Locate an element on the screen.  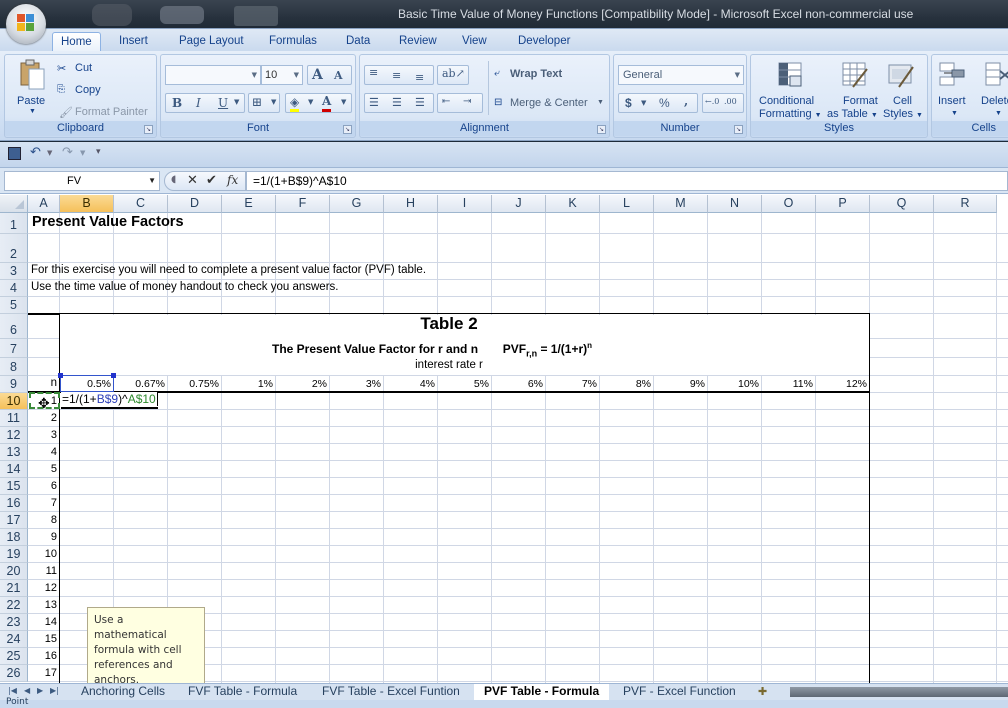
undo-dropdown-icon: ▼ is located at coordinates (49, 153).